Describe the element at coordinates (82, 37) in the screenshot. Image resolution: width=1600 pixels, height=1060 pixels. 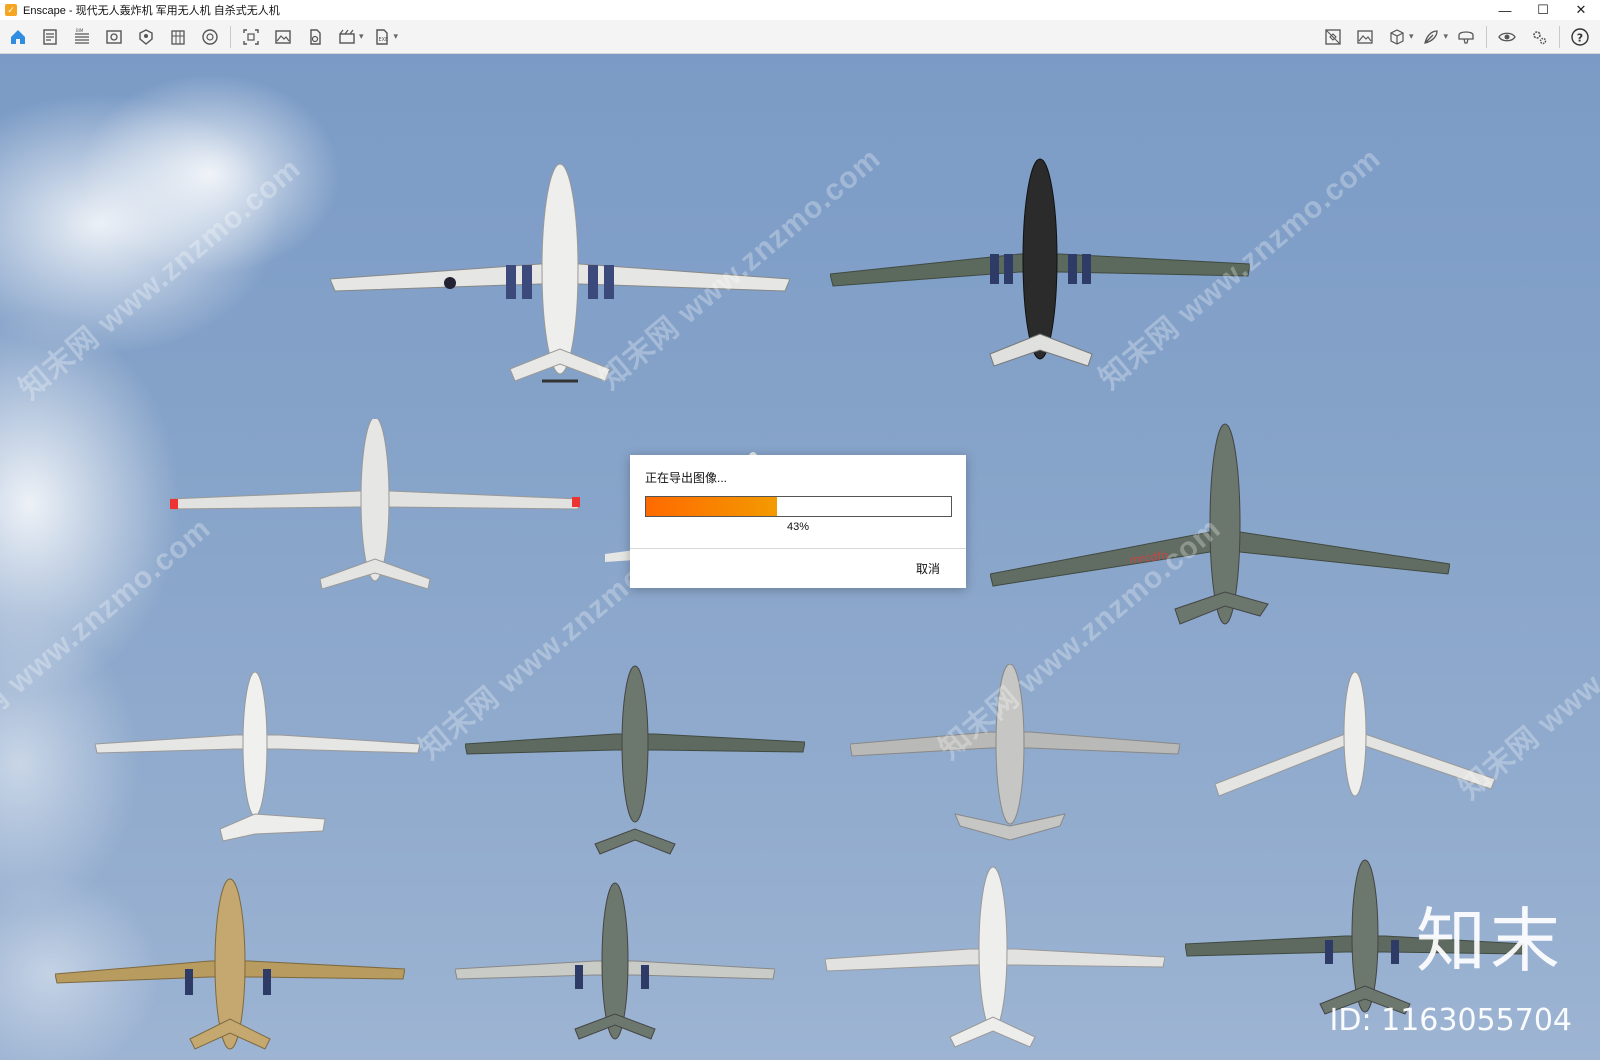
I see `bim-icon: BIM` at that location.